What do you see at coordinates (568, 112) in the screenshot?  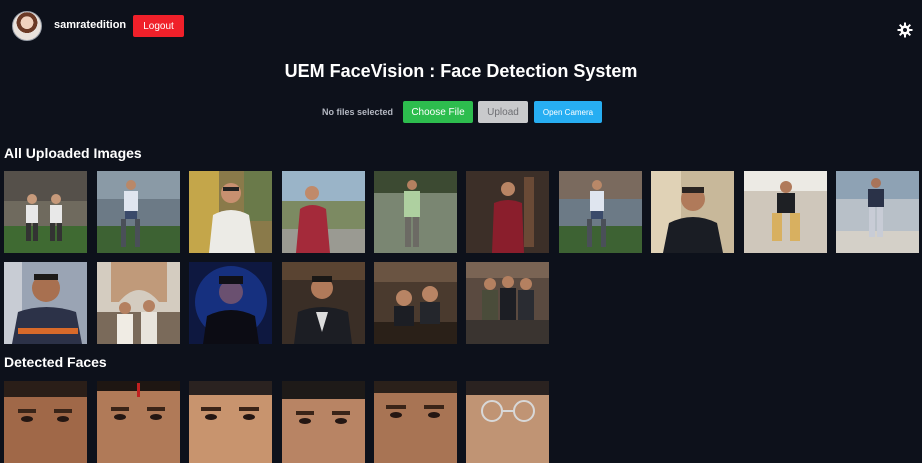 I see `open-camera-button: Open Camera` at bounding box center [568, 112].